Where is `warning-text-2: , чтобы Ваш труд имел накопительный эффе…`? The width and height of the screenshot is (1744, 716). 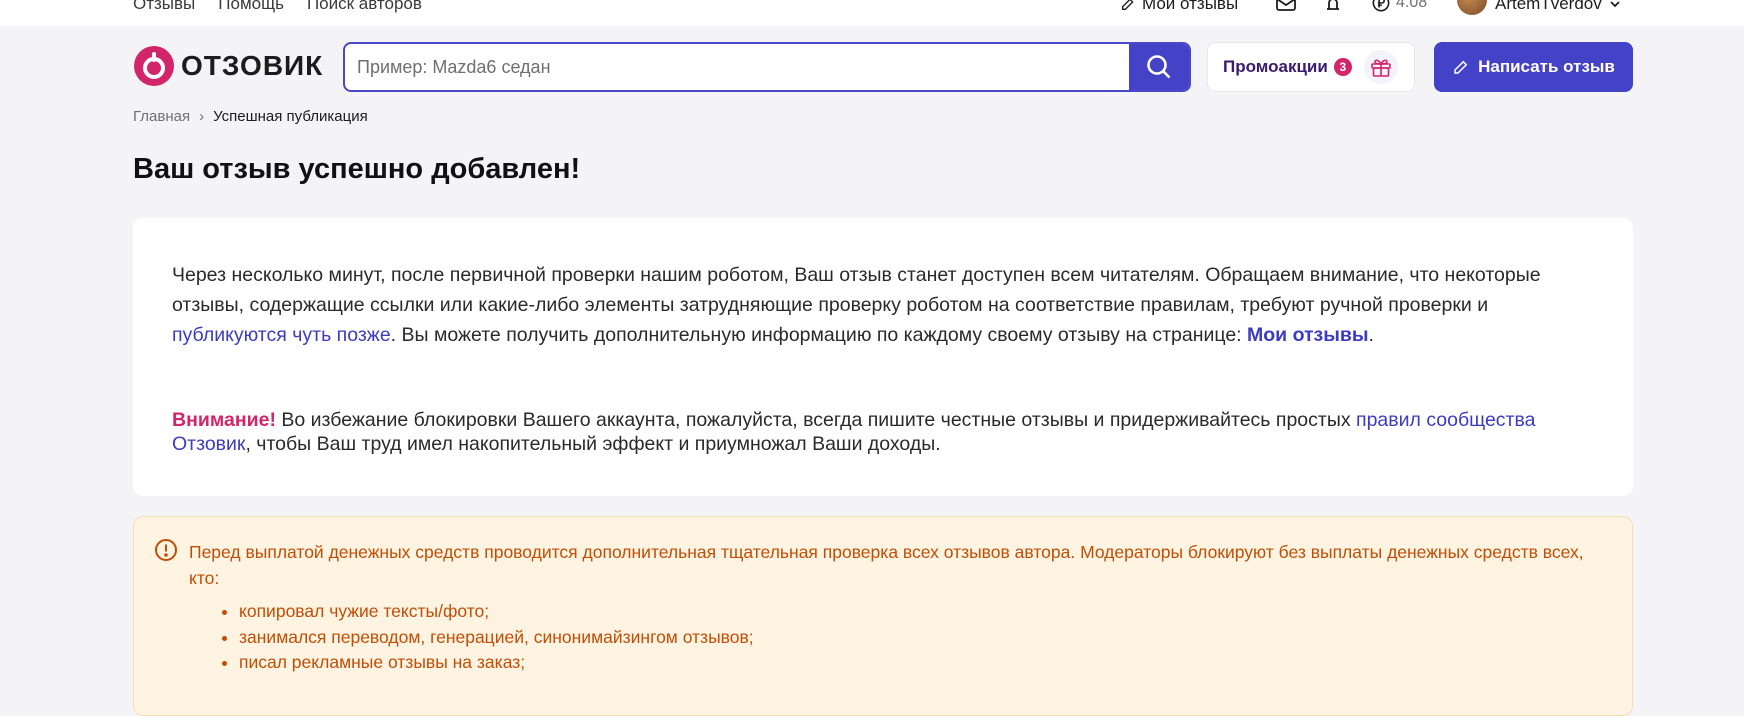
warning-text-2: , чтобы Ваш труд имел накопительный эффе… is located at coordinates (593, 444).